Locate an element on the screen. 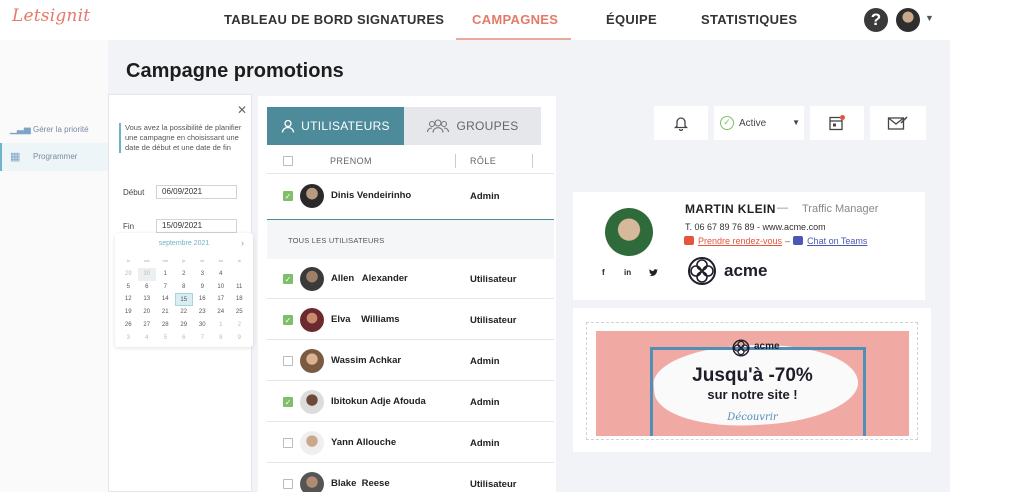 This screenshot has height=492, width=1024. calendar-day: 23 is located at coordinates (202, 312).